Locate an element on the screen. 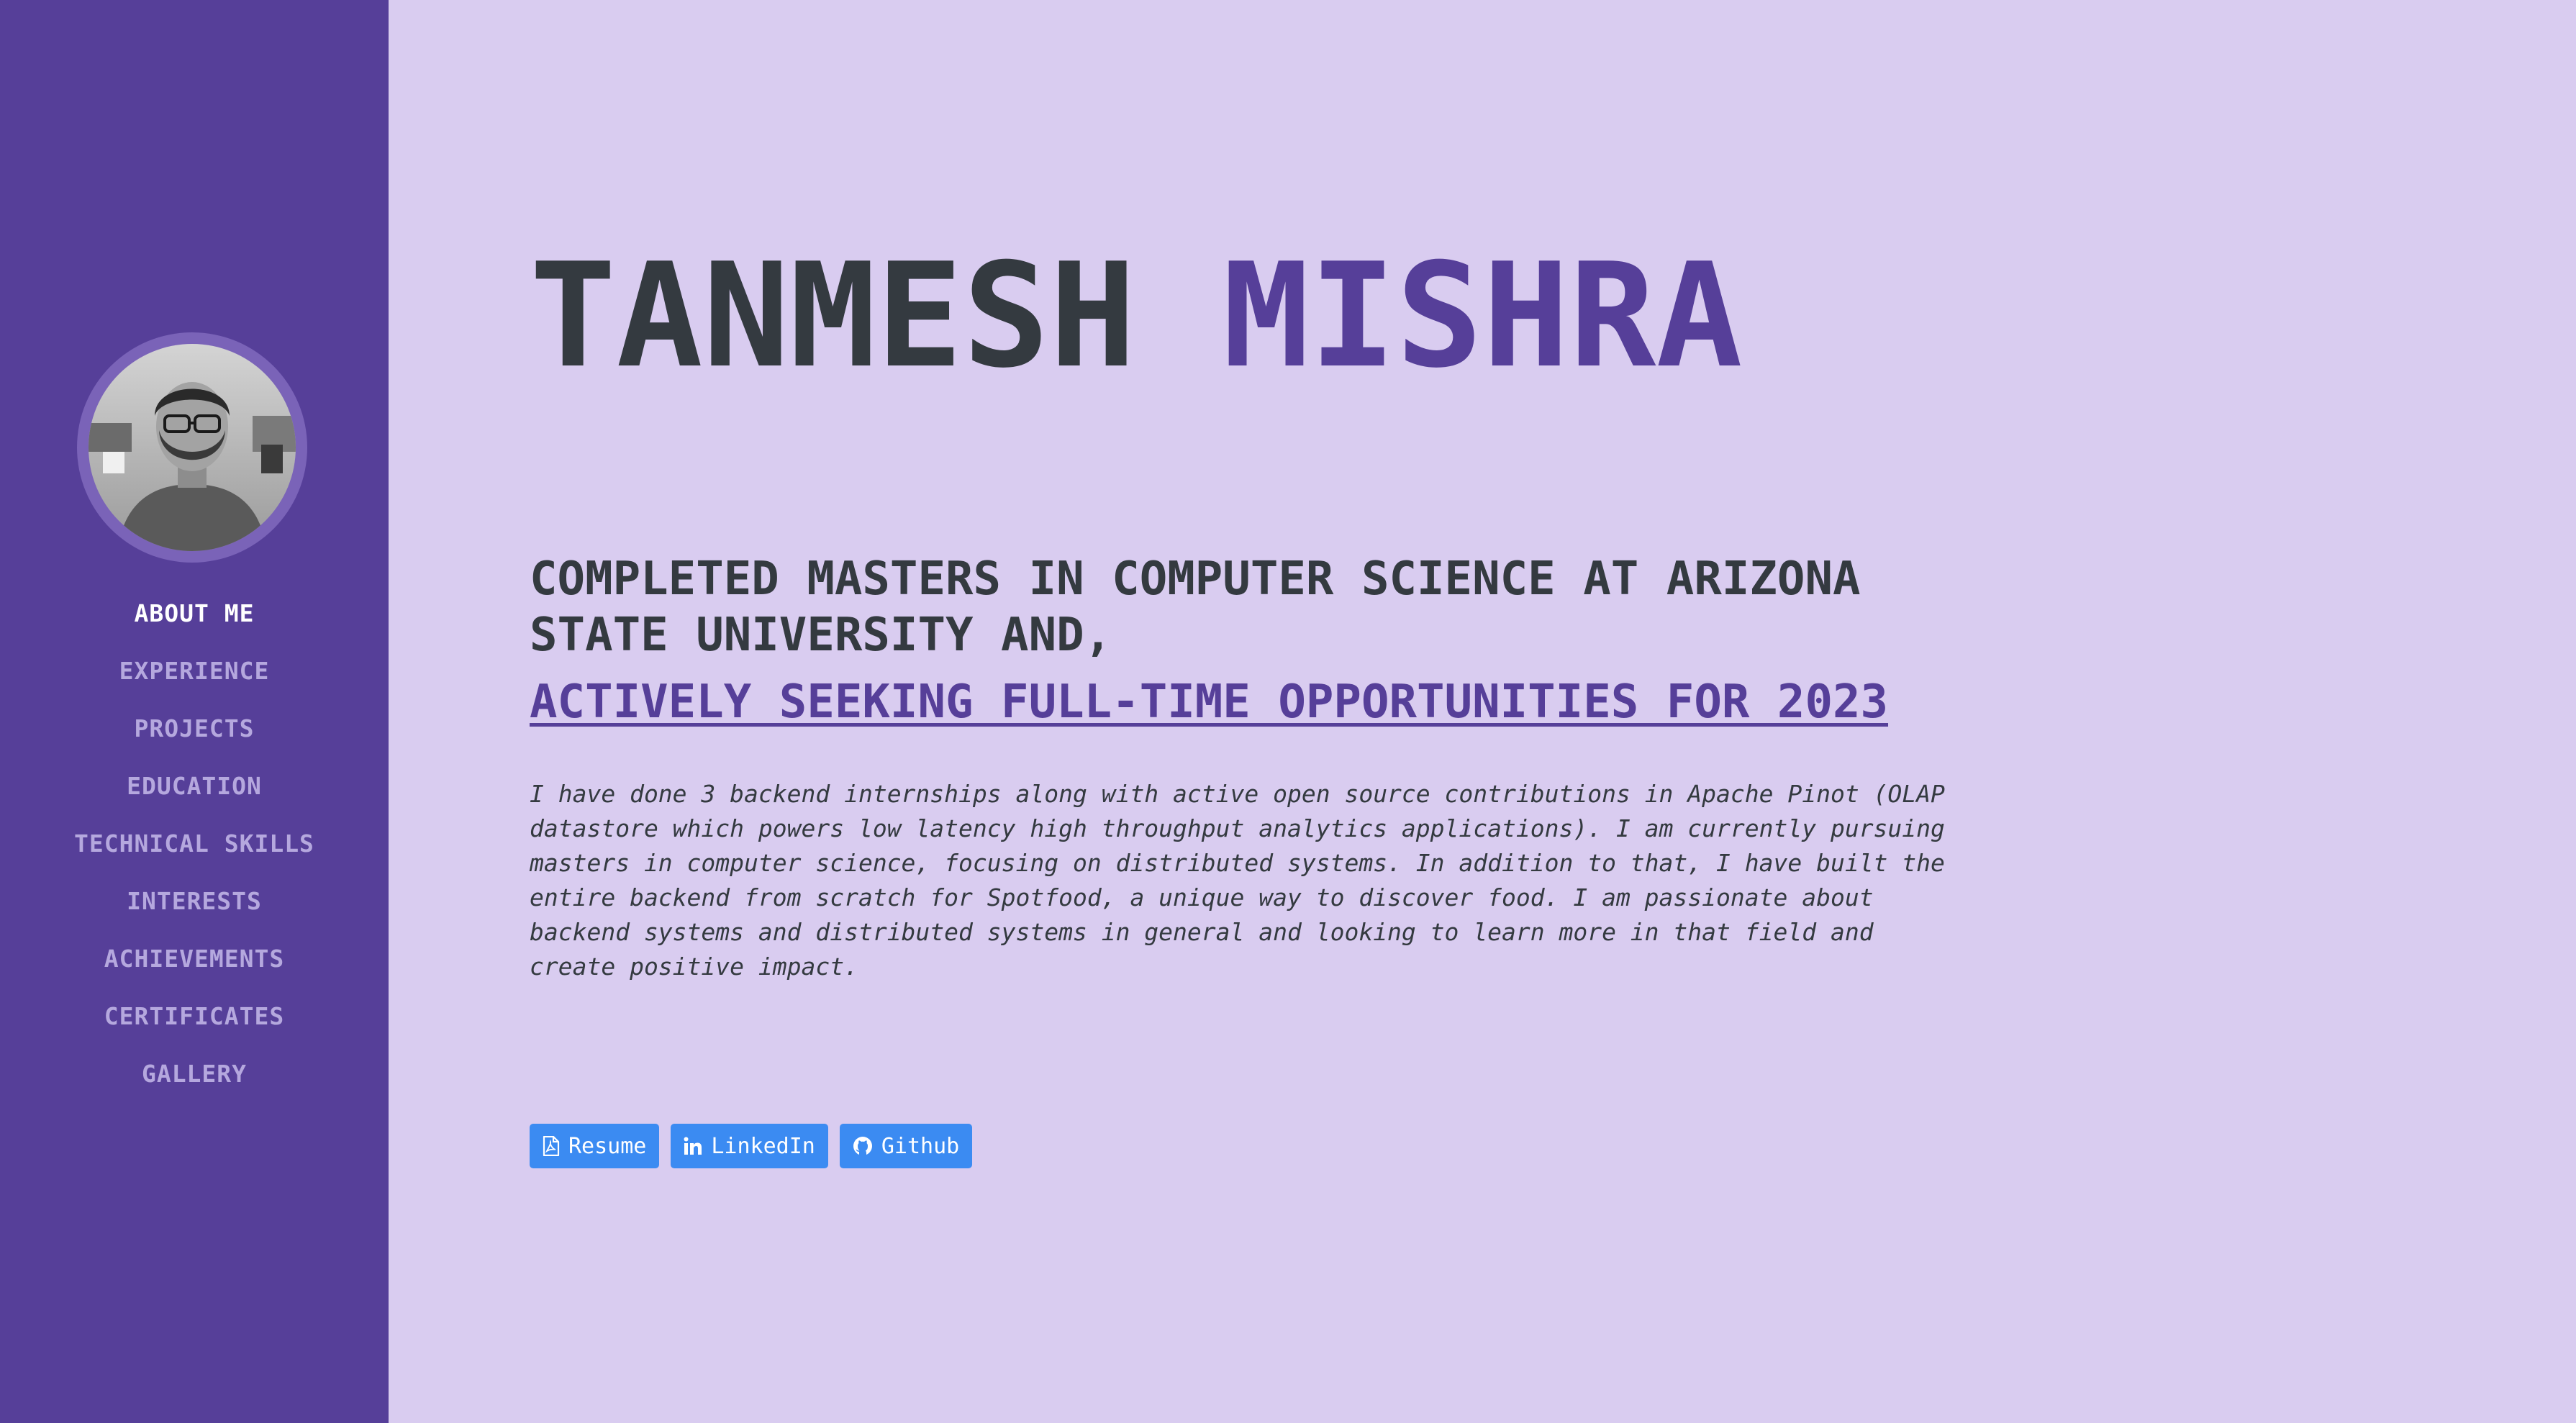 This screenshot has height=1423, width=2576. nav-item-about-me: ABOUT ME is located at coordinates (194, 618).